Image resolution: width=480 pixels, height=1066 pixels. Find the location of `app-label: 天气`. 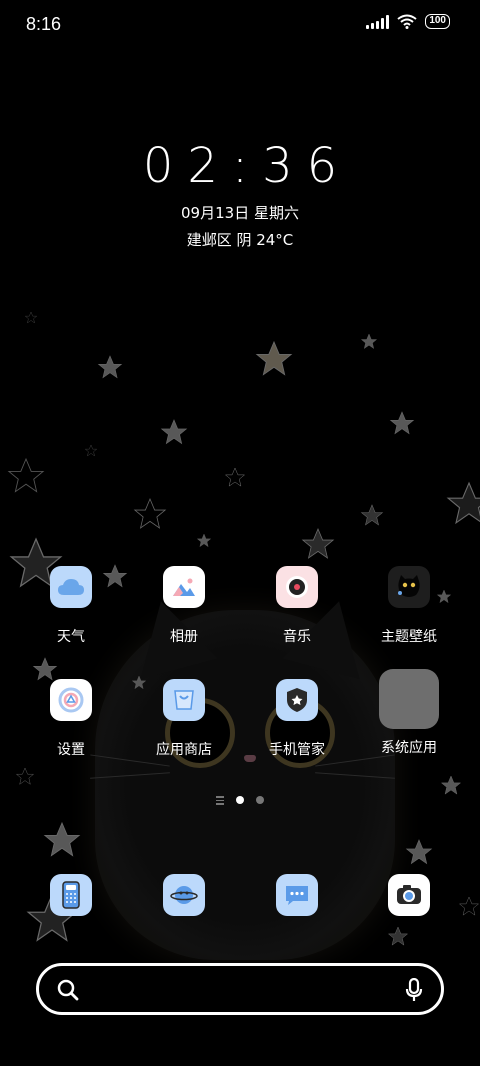

app-label: 天气 is located at coordinates (71, 637).